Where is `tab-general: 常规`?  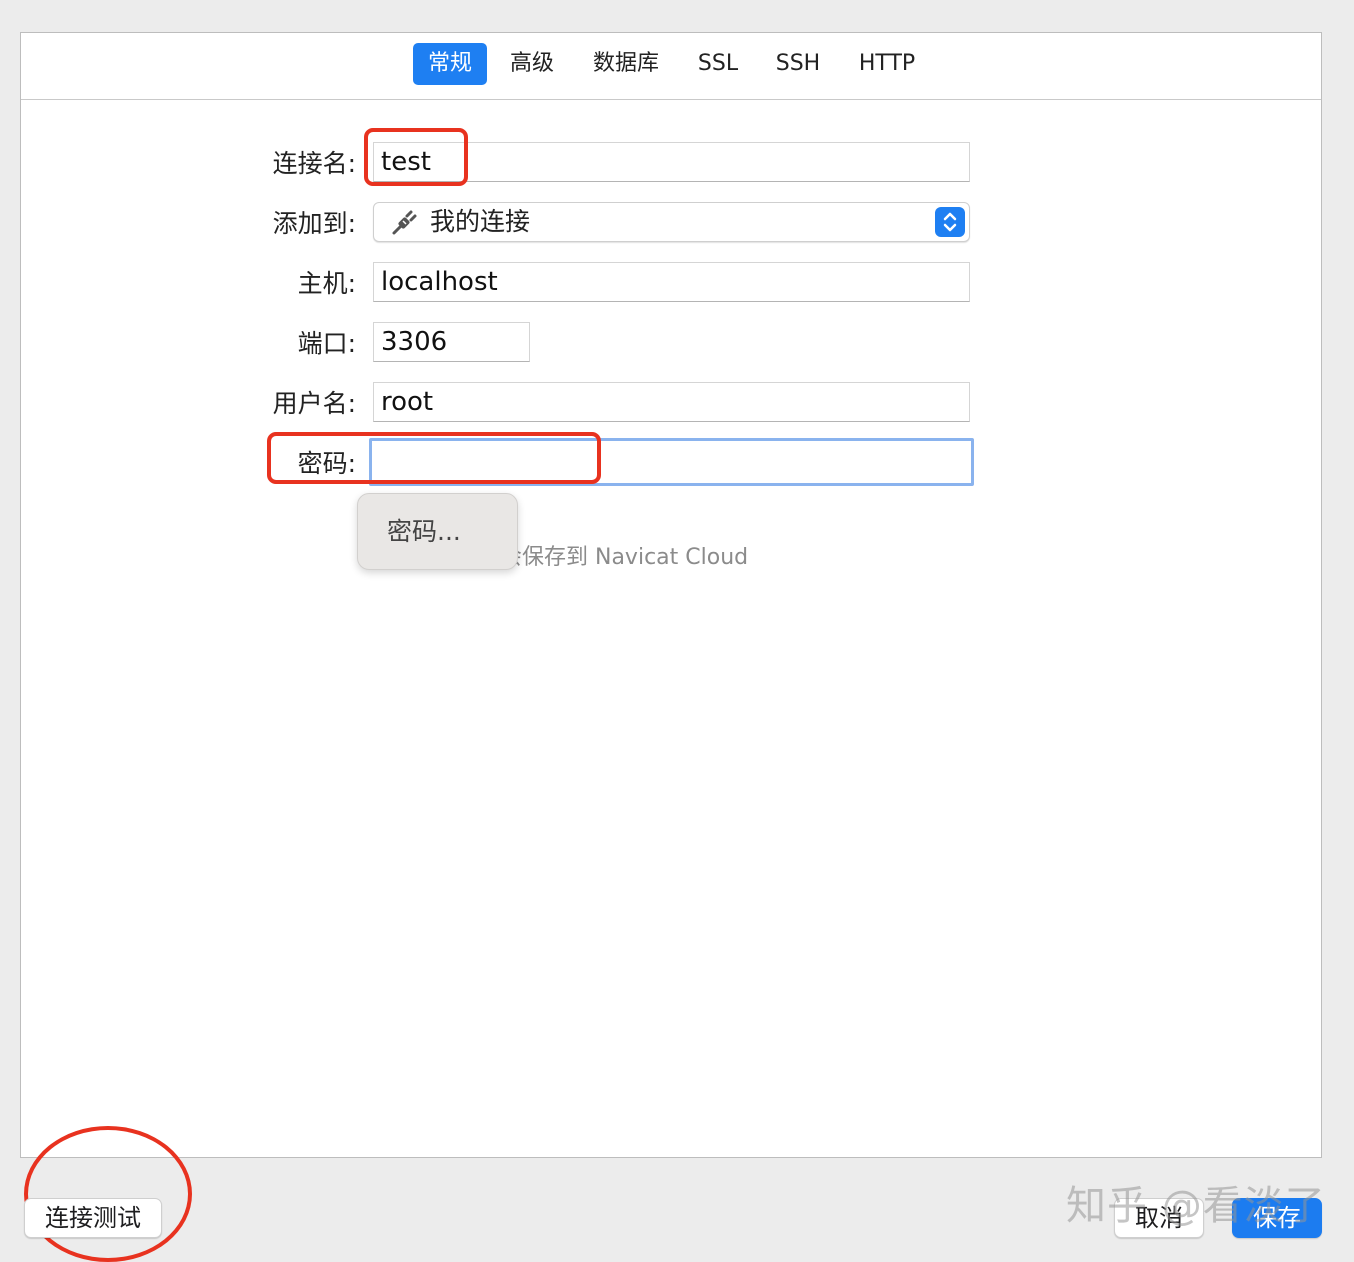 tab-general: 常规 is located at coordinates (450, 64).